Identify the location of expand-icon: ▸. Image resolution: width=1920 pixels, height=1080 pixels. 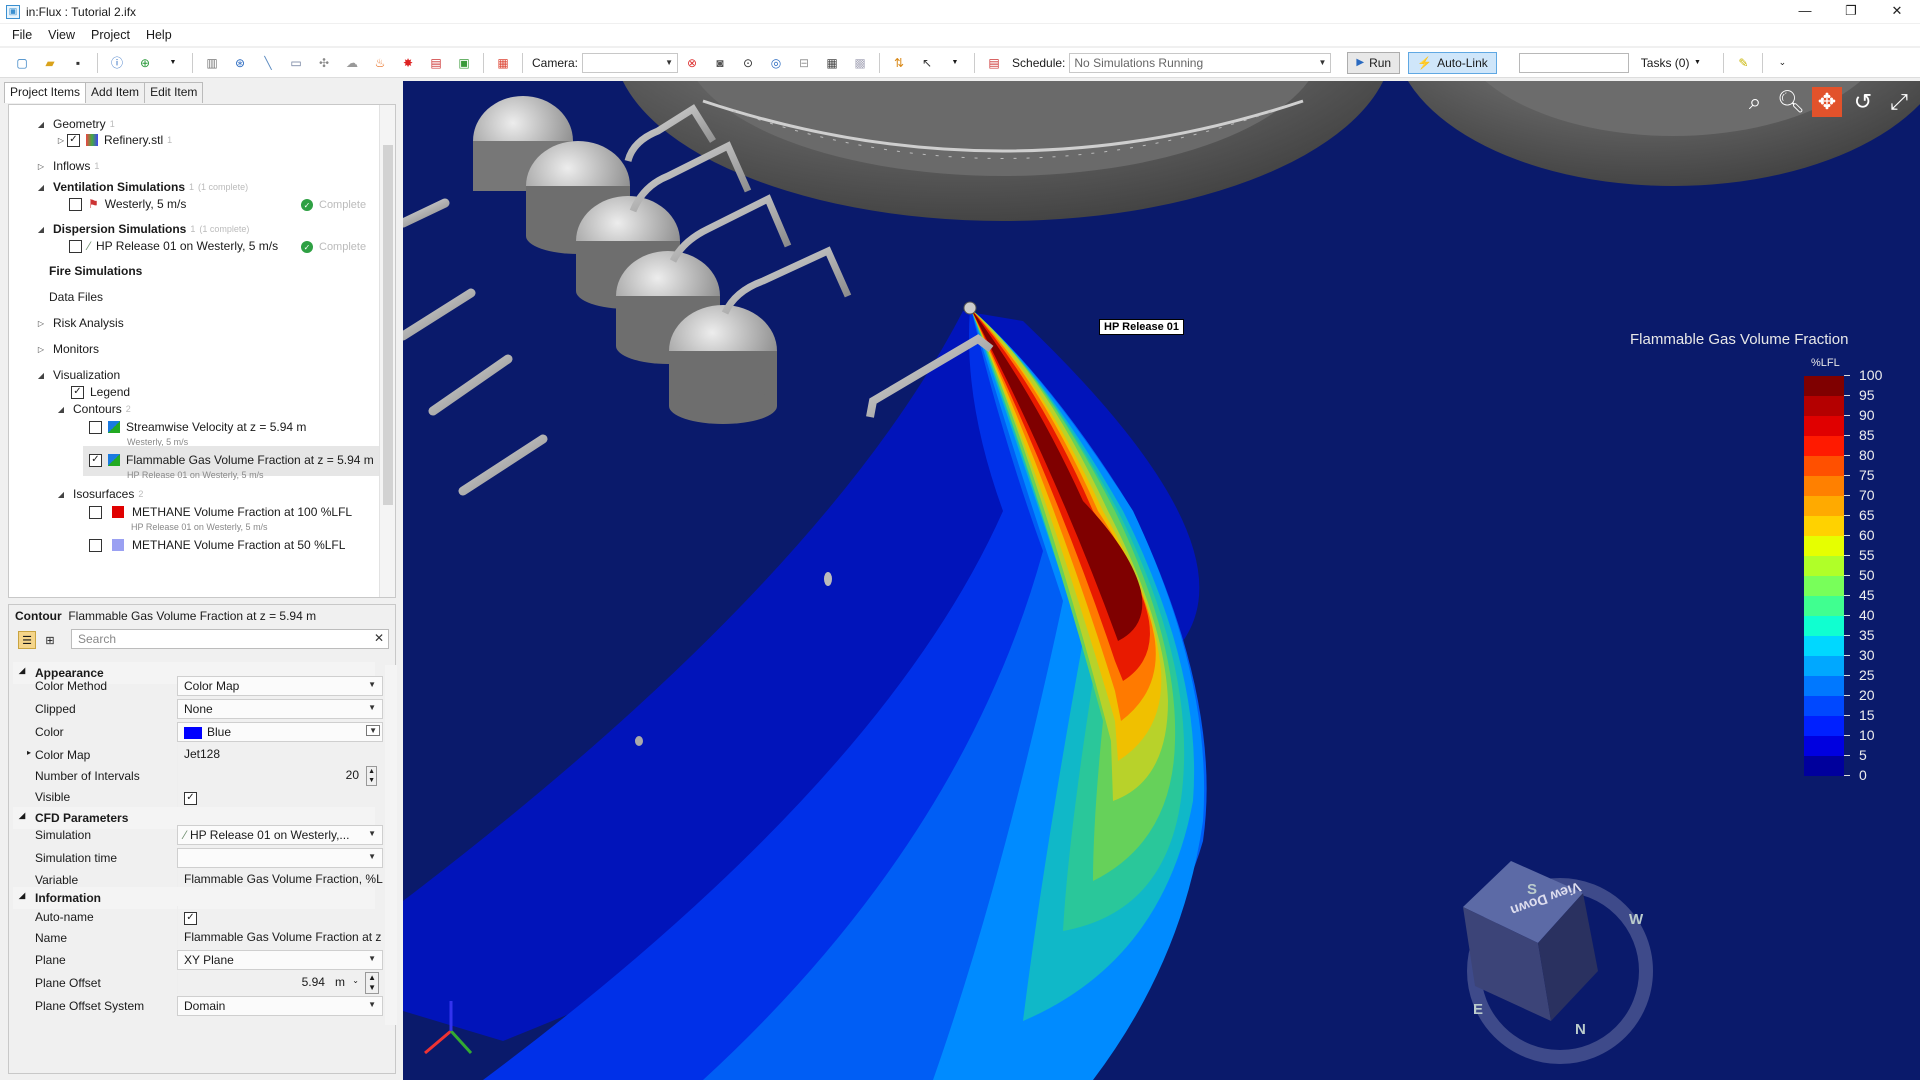
(29, 752).